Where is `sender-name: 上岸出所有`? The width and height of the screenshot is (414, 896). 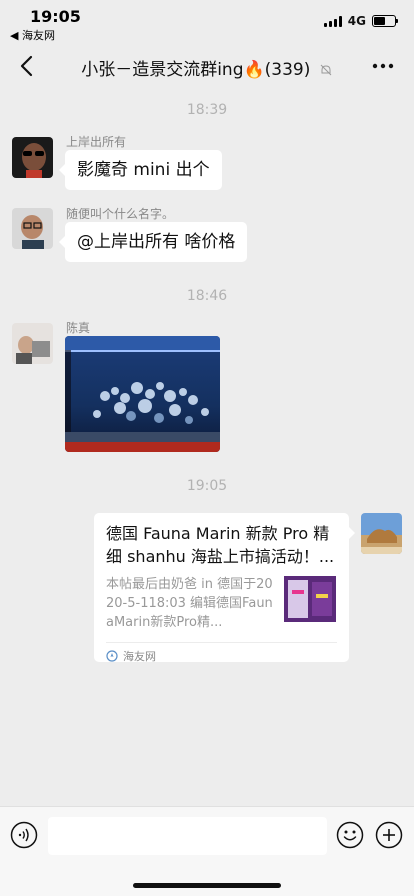 sender-name: 上岸出所有 is located at coordinates (96, 142).